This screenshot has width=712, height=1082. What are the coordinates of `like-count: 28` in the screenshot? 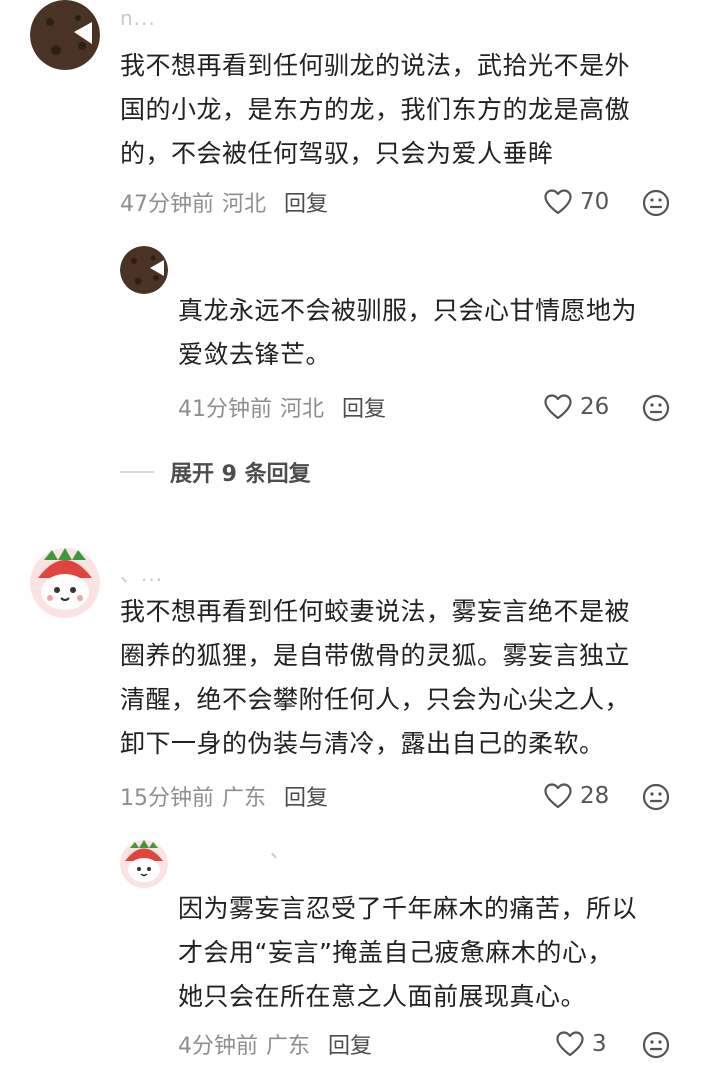 It's located at (595, 796).